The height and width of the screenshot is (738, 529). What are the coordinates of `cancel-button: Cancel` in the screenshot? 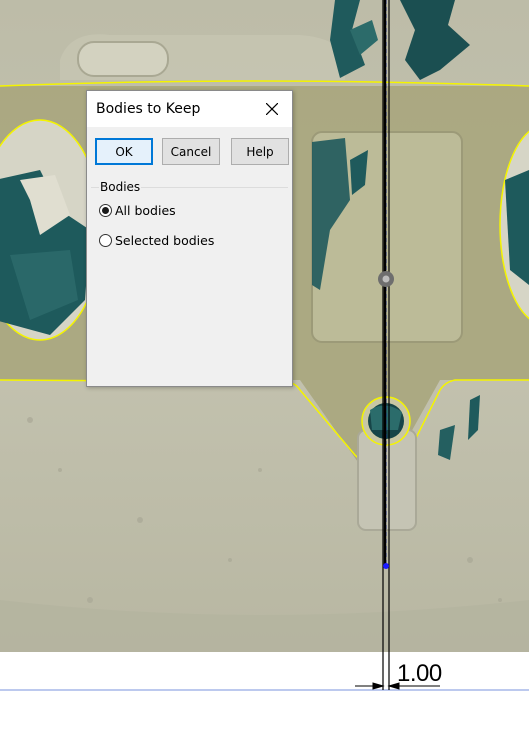 It's located at (191, 151).